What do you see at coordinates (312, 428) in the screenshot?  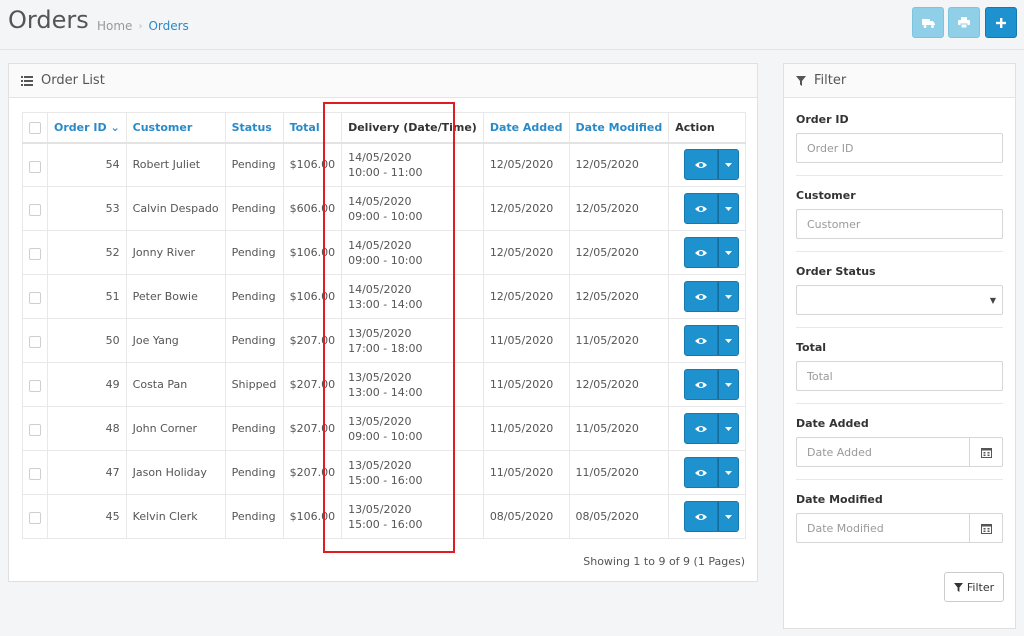 I see `cell-total: $207.00` at bounding box center [312, 428].